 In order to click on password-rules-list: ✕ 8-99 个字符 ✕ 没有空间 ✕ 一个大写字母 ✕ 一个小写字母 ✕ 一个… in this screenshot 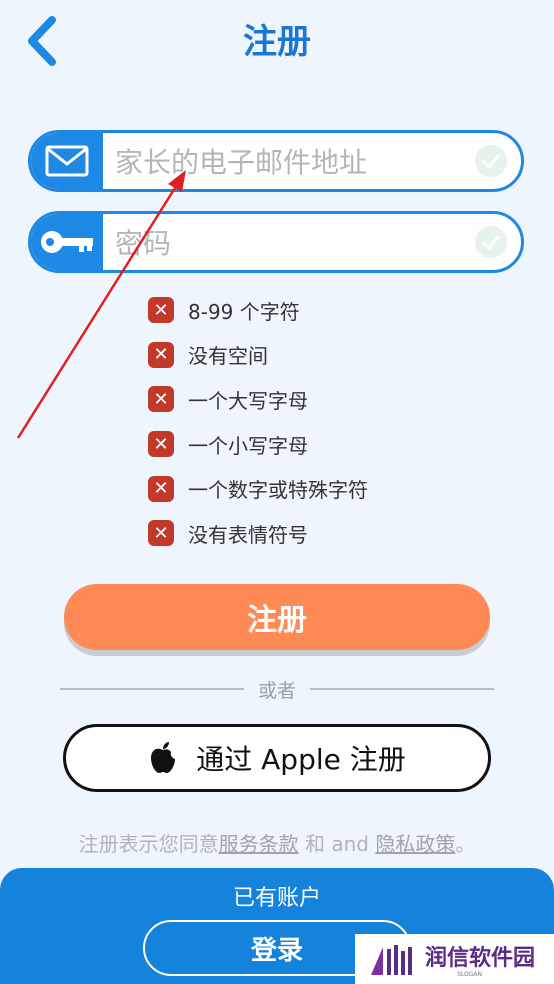, I will do `click(258, 422)`.